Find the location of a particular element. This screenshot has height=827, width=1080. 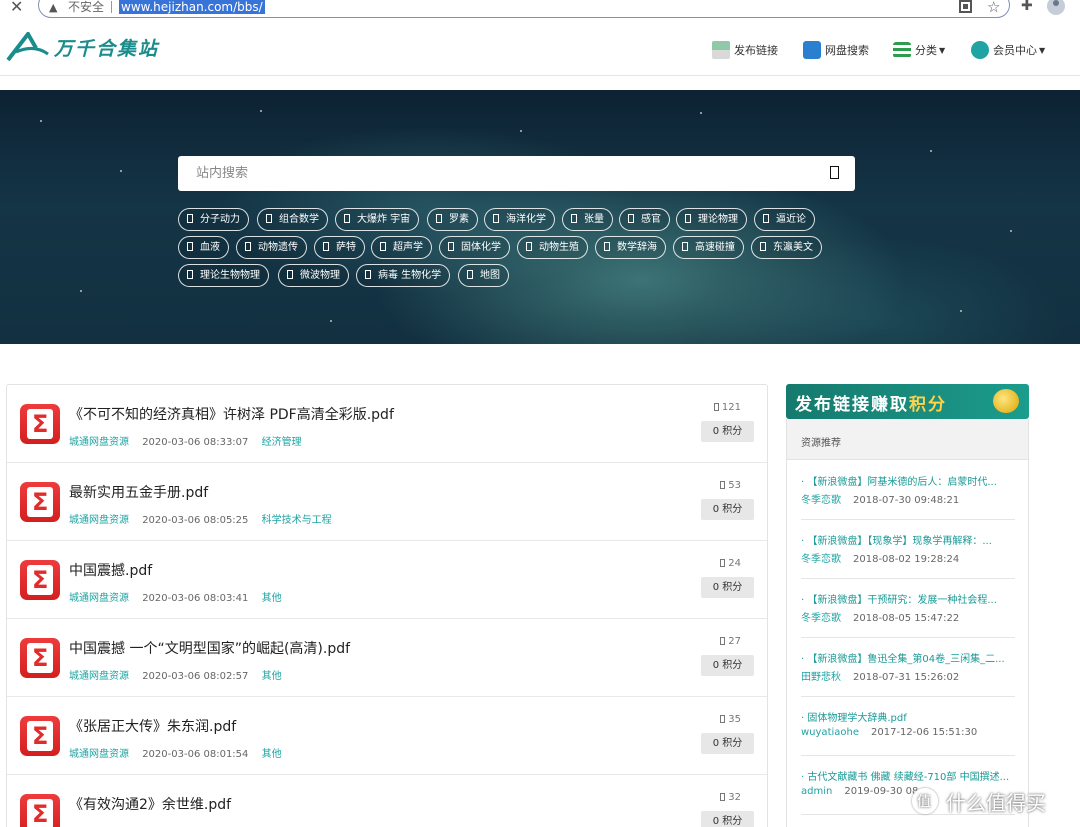

search-input is located at coordinates (496, 173).